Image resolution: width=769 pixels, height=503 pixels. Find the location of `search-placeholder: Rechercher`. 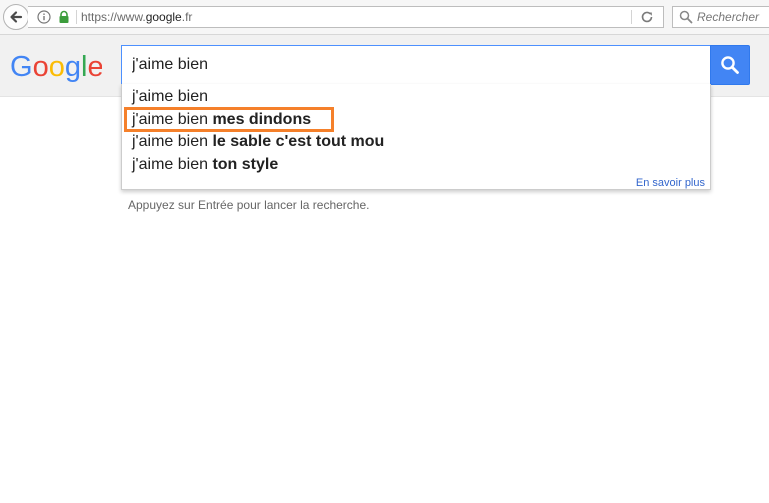

search-placeholder: Rechercher is located at coordinates (728, 17).